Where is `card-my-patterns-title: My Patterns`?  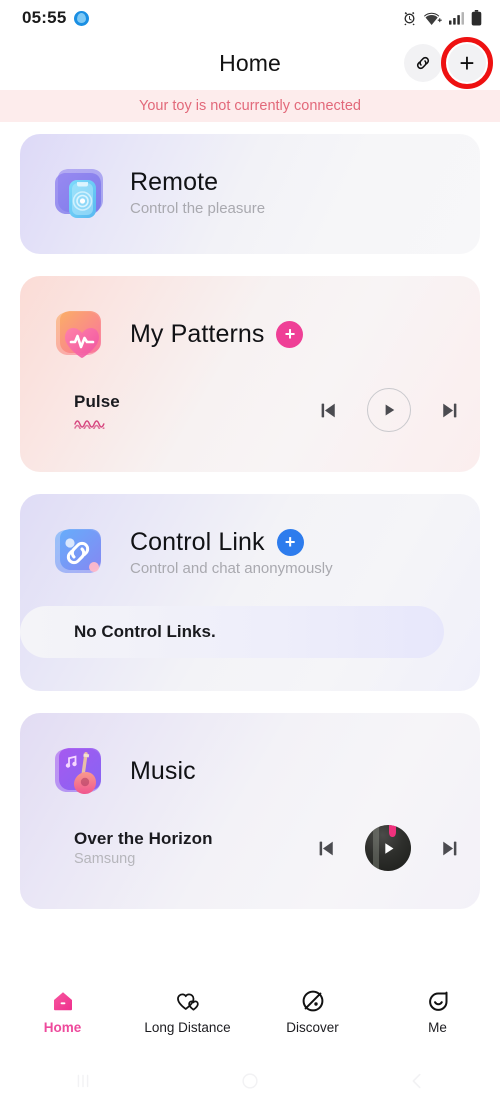 card-my-patterns-title: My Patterns is located at coordinates (197, 333).